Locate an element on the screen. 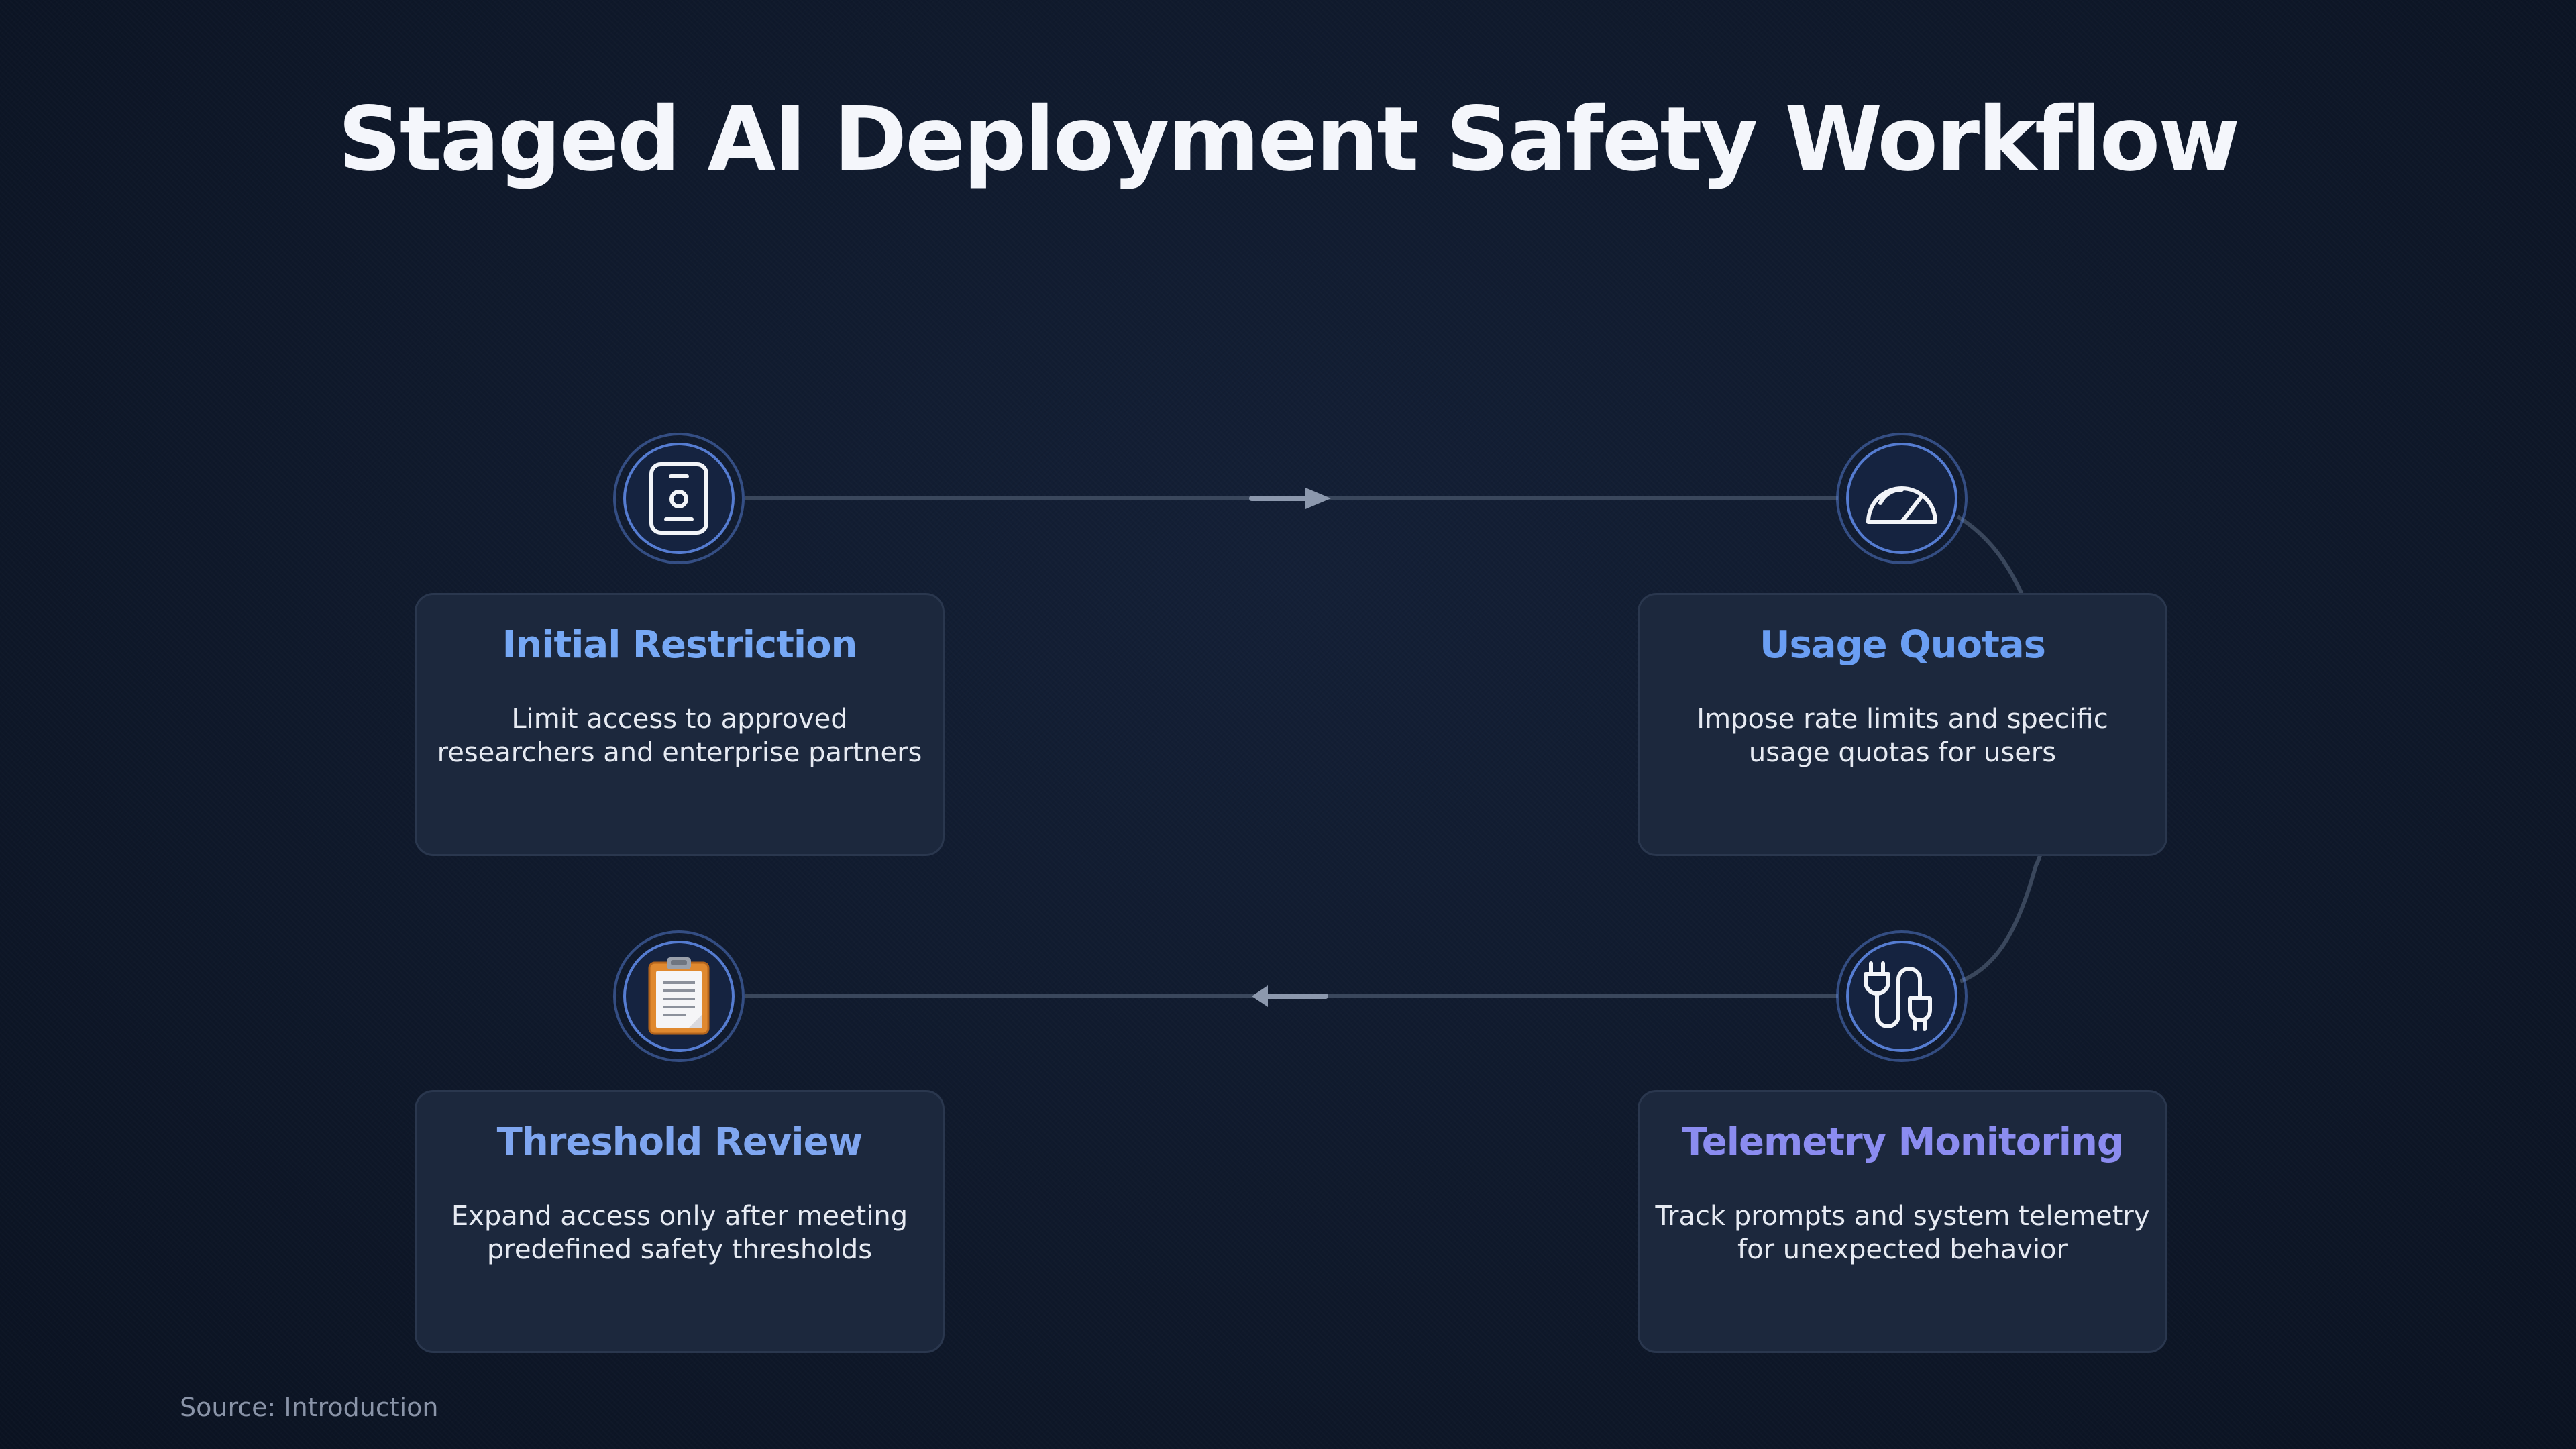 The height and width of the screenshot is (1449, 2576). step-title: Threshold Review is located at coordinates (679, 1142).